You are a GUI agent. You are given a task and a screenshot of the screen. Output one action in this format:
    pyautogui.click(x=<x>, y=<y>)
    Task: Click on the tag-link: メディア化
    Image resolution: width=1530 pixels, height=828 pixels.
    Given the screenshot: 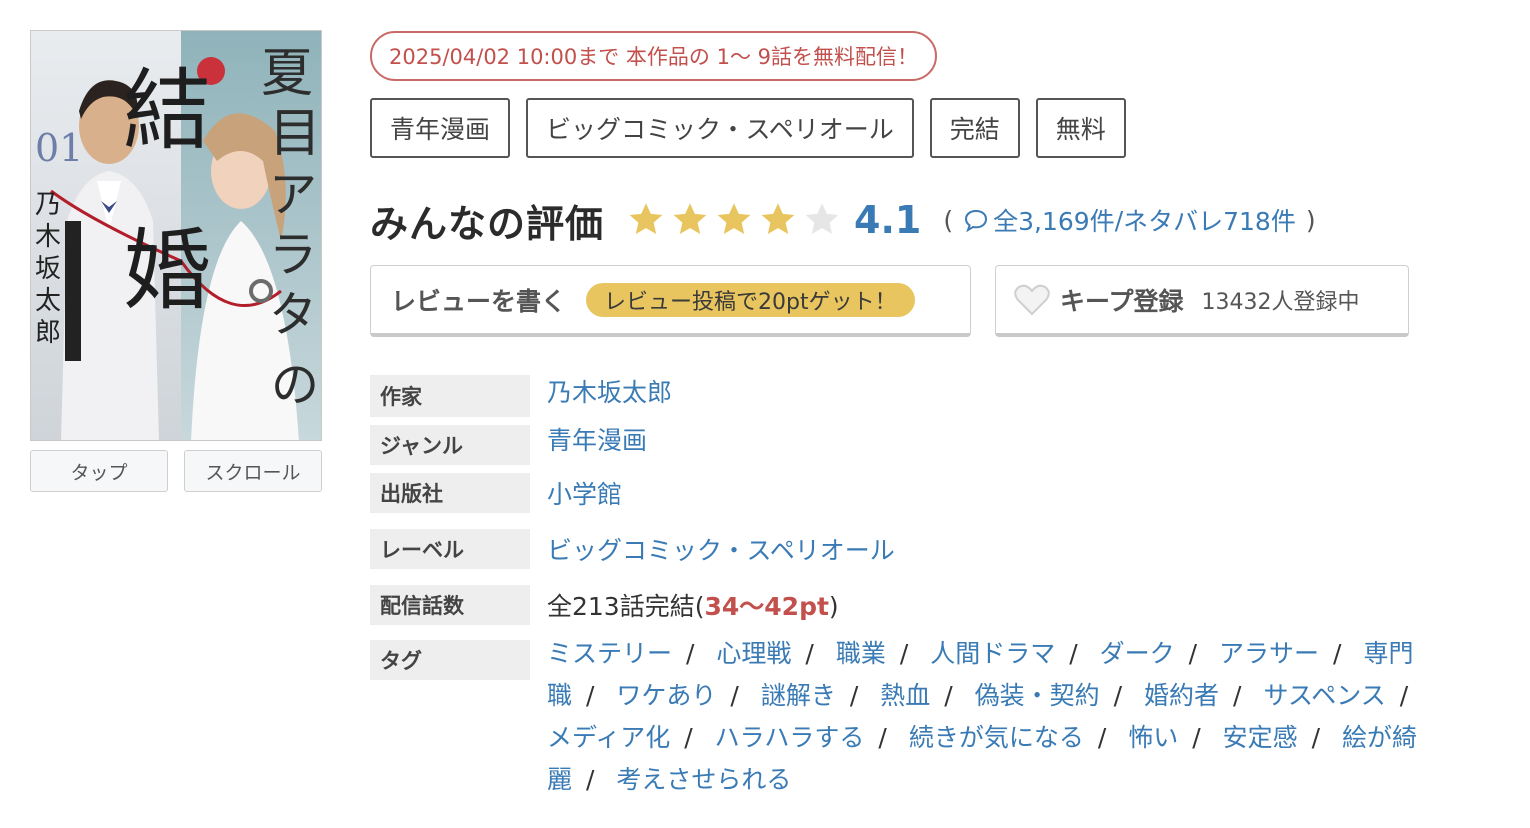 What is the action you would take?
    pyautogui.click(x=608, y=737)
    